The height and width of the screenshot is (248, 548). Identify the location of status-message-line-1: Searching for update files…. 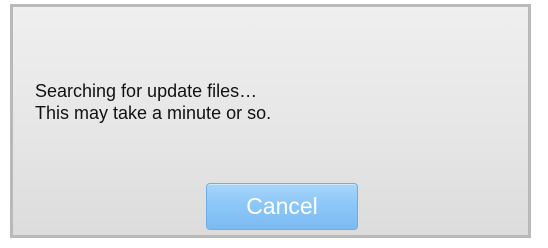
(146, 91).